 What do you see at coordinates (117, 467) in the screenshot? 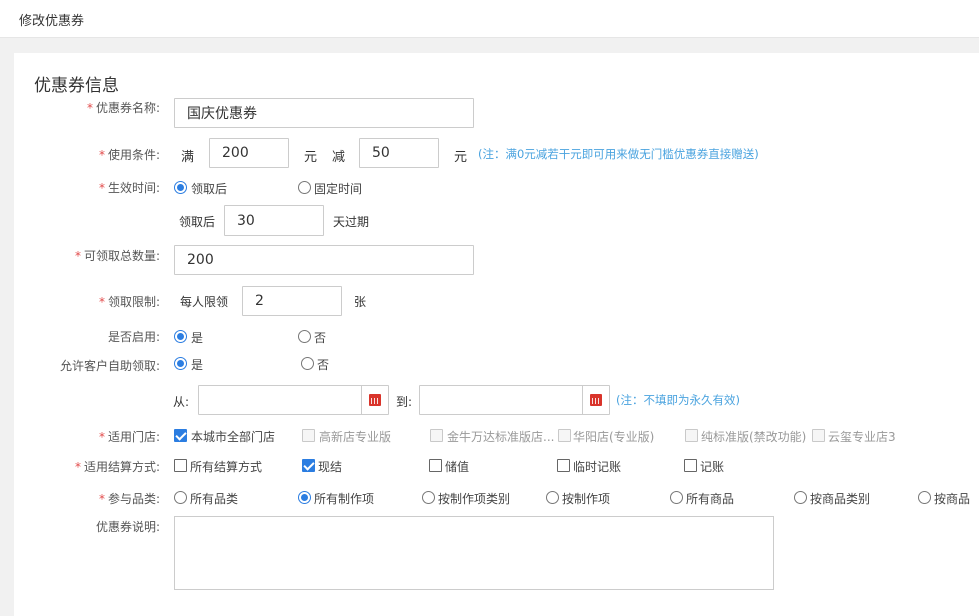
I see `settlement-label: * 适用结算方式:` at bounding box center [117, 467].